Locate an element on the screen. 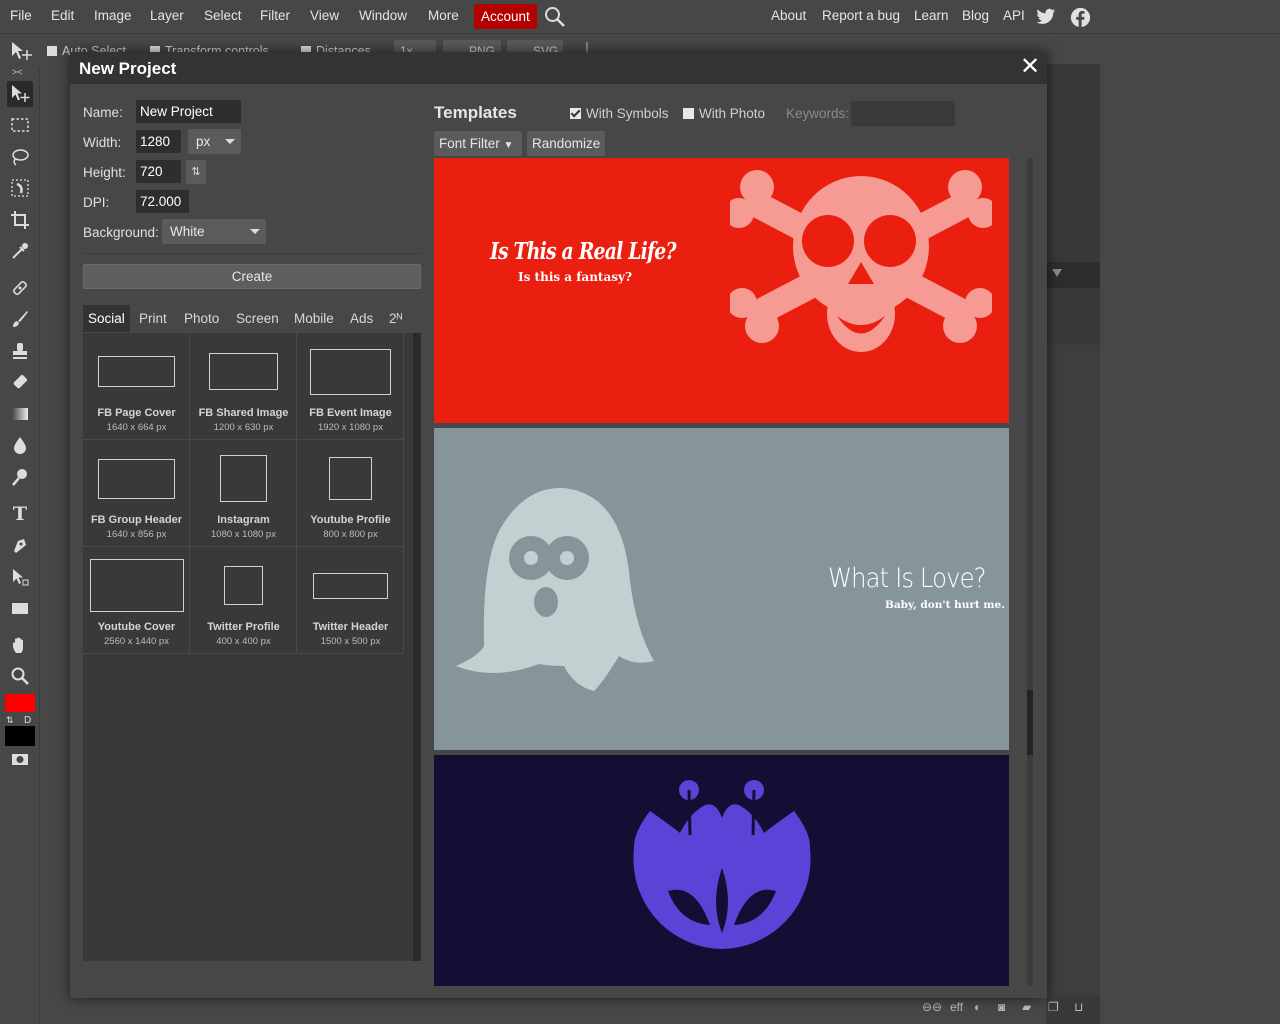  preset-name: Youtube Cover is located at coordinates (136, 627).